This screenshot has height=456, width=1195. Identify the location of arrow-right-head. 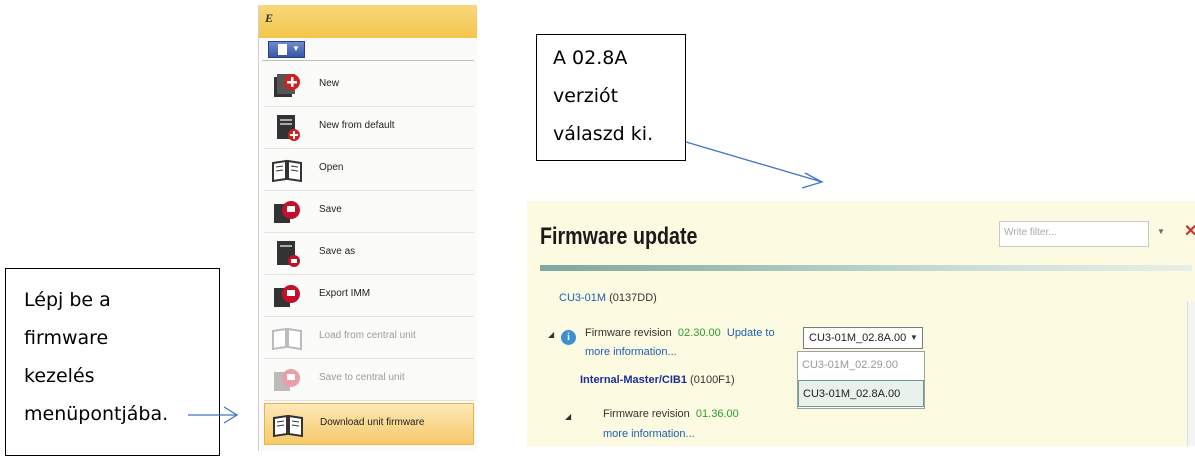
(812, 180).